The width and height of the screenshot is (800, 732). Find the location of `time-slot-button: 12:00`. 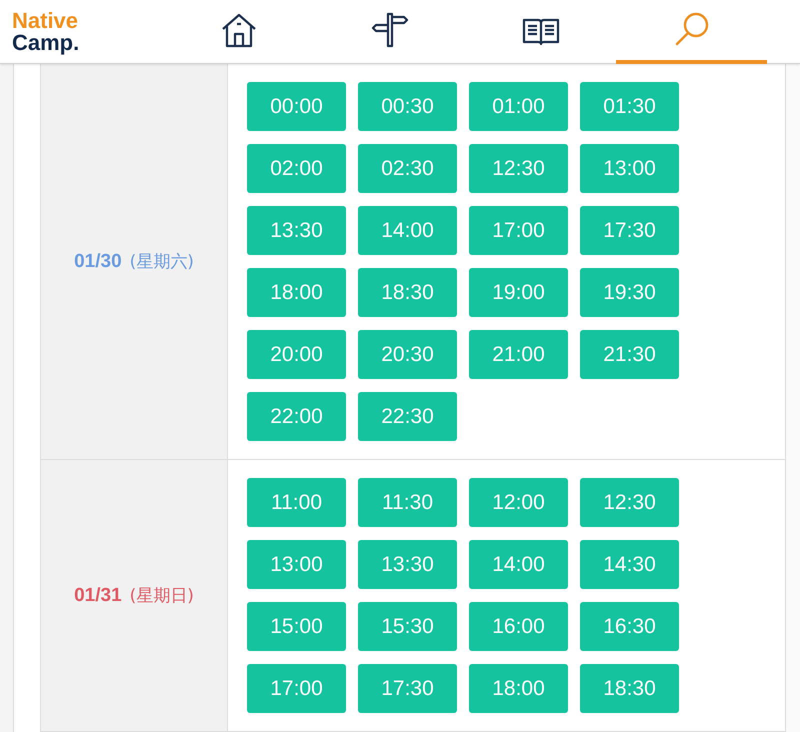

time-slot-button: 12:00 is located at coordinates (518, 502).